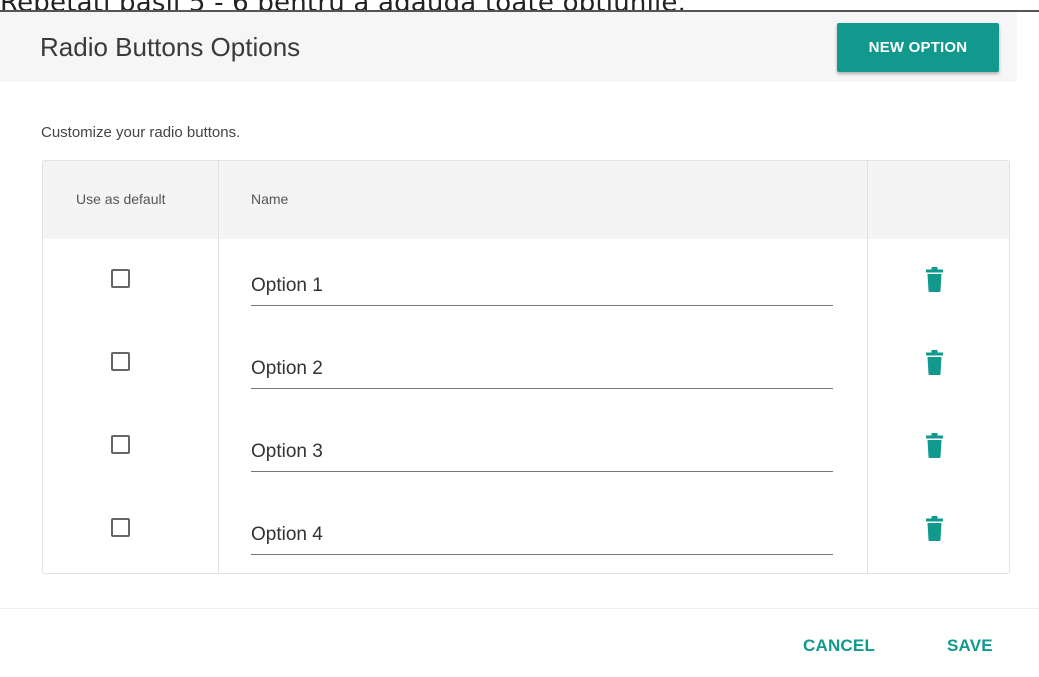 The height and width of the screenshot is (677, 1039). I want to click on column-header-default: Use as default, so click(121, 199).